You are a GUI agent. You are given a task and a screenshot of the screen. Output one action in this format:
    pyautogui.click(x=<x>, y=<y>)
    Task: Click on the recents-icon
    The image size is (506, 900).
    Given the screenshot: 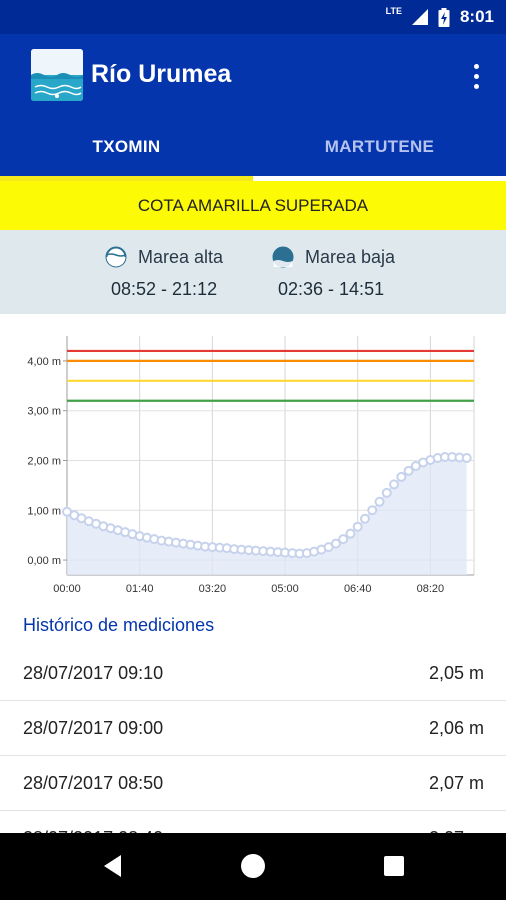 What is the action you would take?
    pyautogui.click(x=394, y=866)
    